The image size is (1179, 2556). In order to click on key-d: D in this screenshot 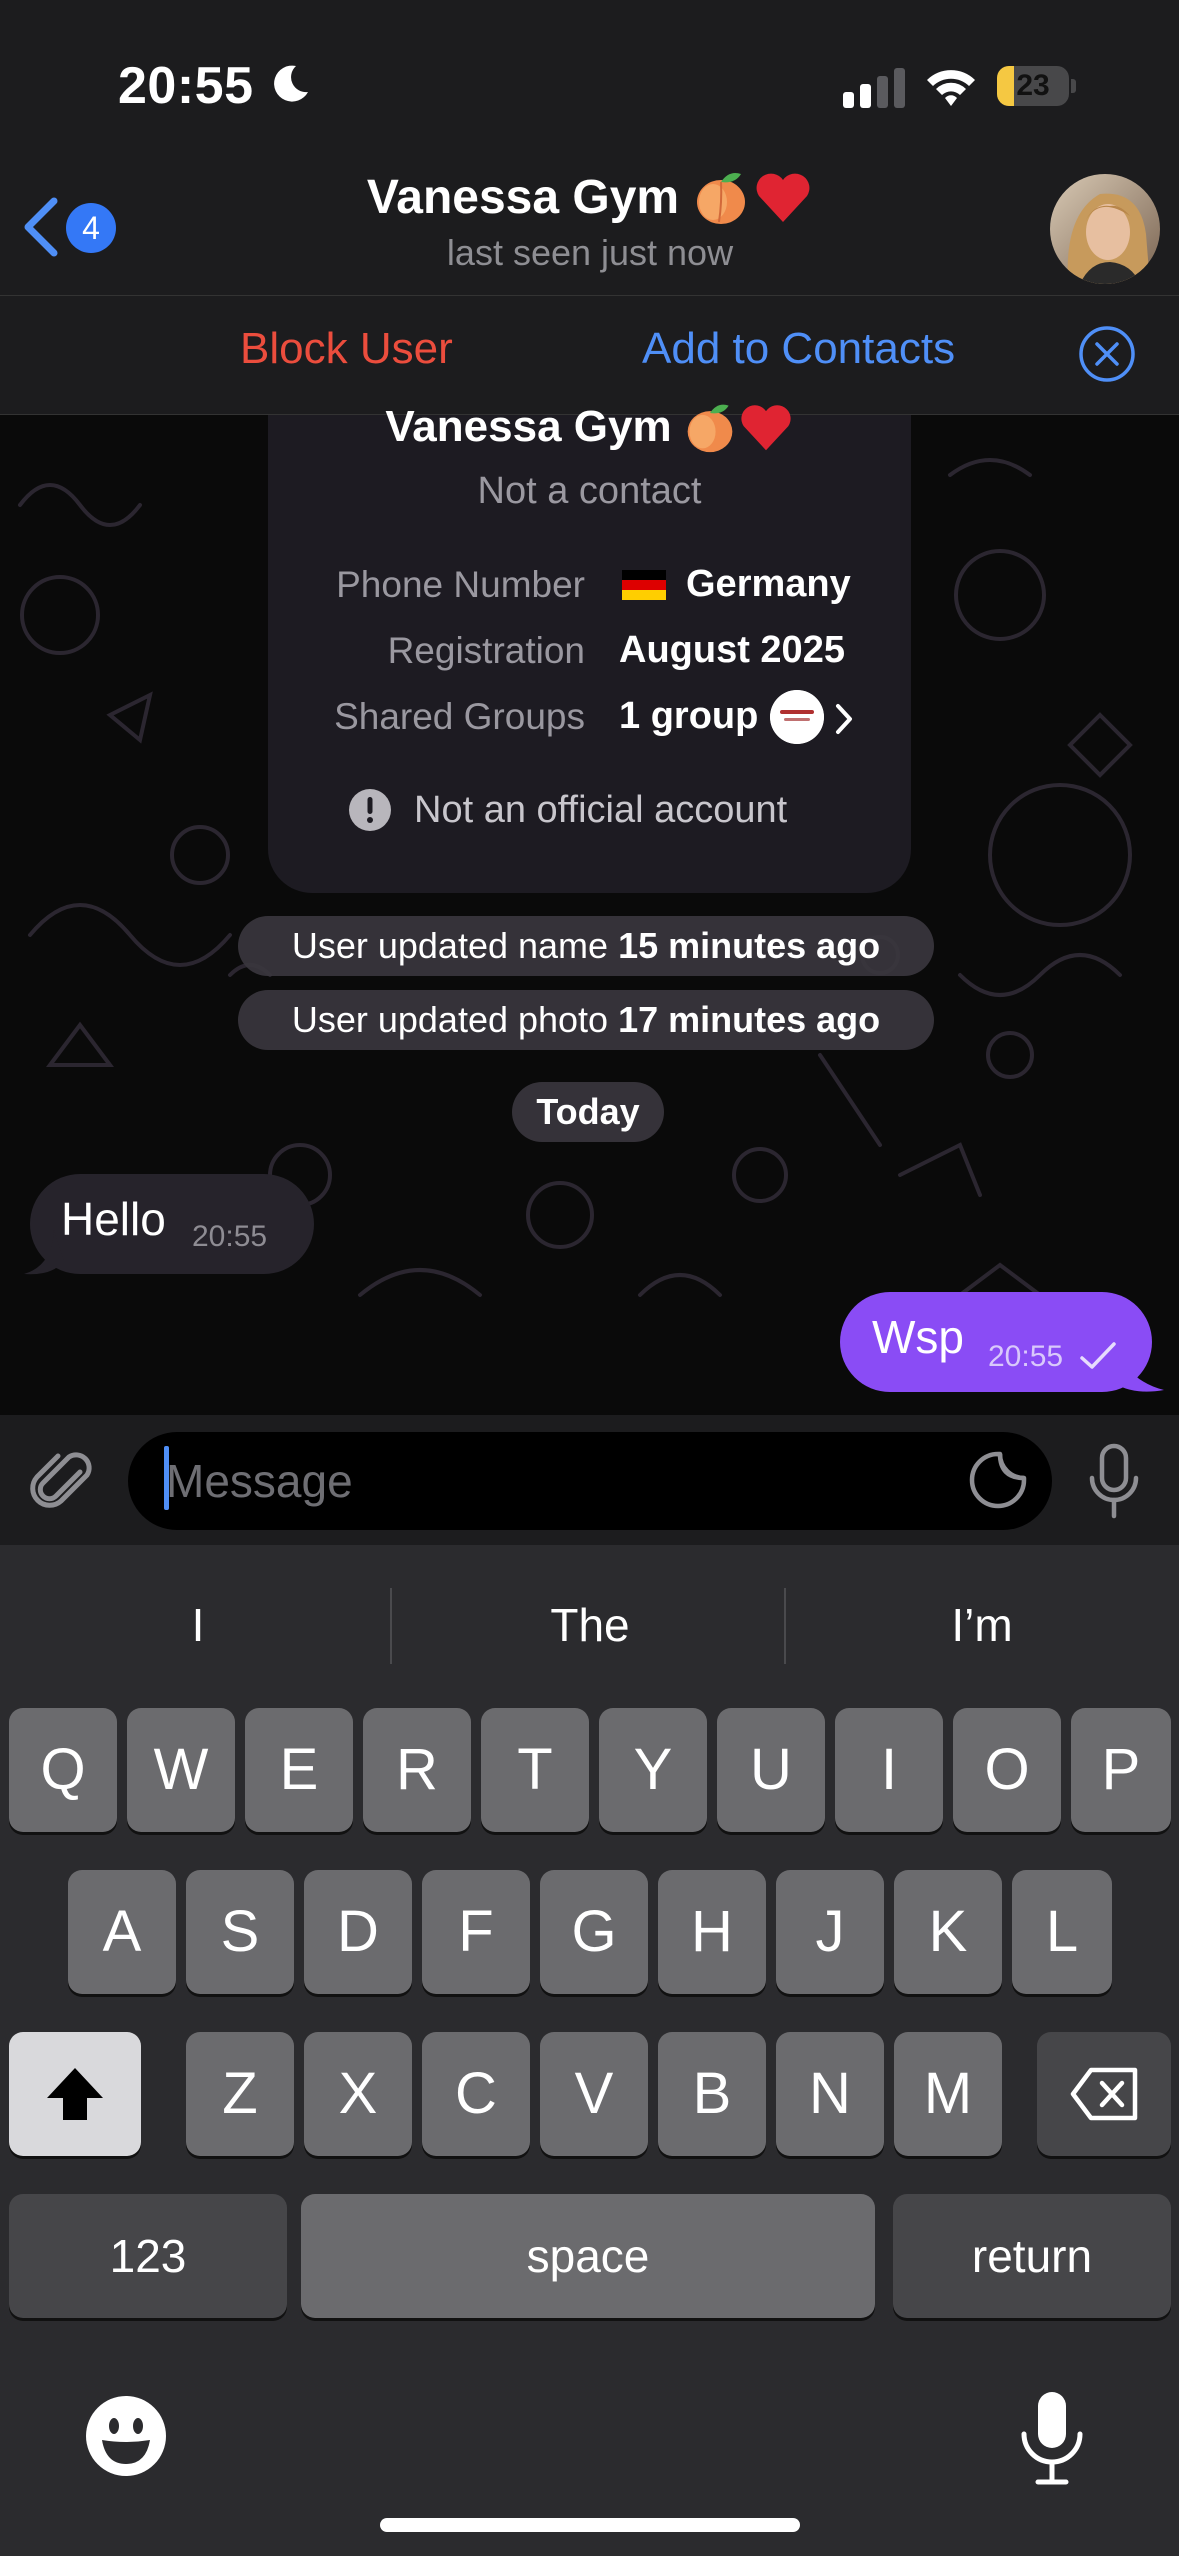, I will do `click(358, 1932)`.